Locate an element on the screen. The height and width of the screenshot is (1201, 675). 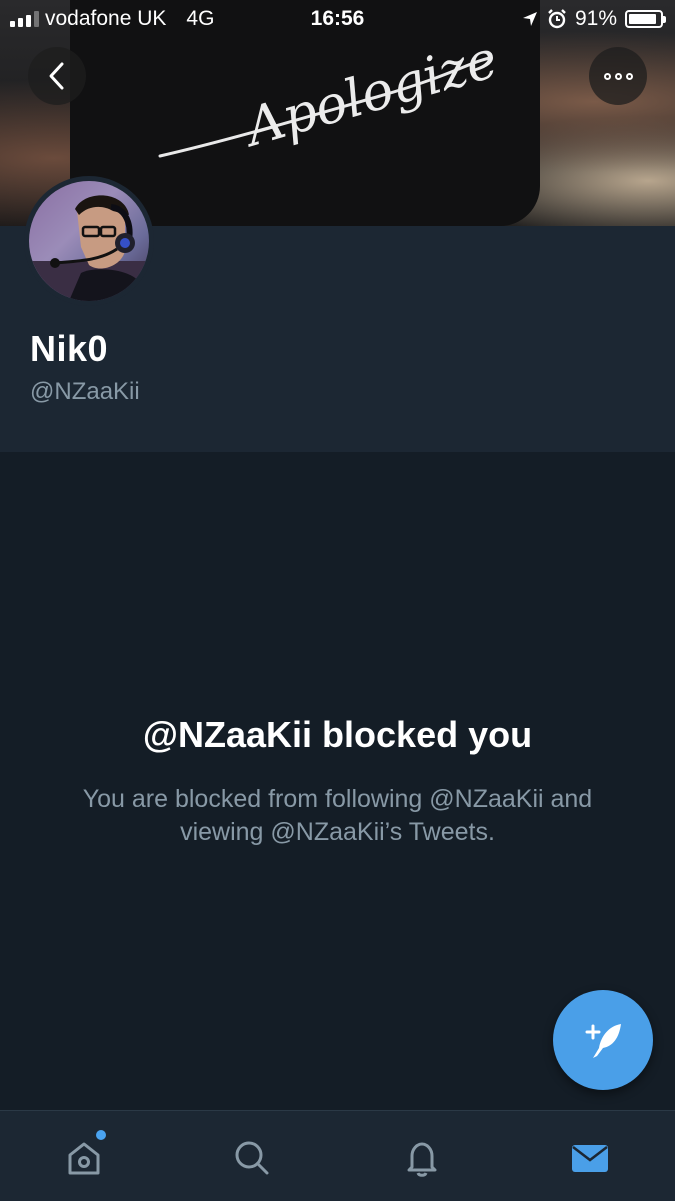
status-bar: vodafone UK 4G 16:56 91% is located at coordinates (337, 19).